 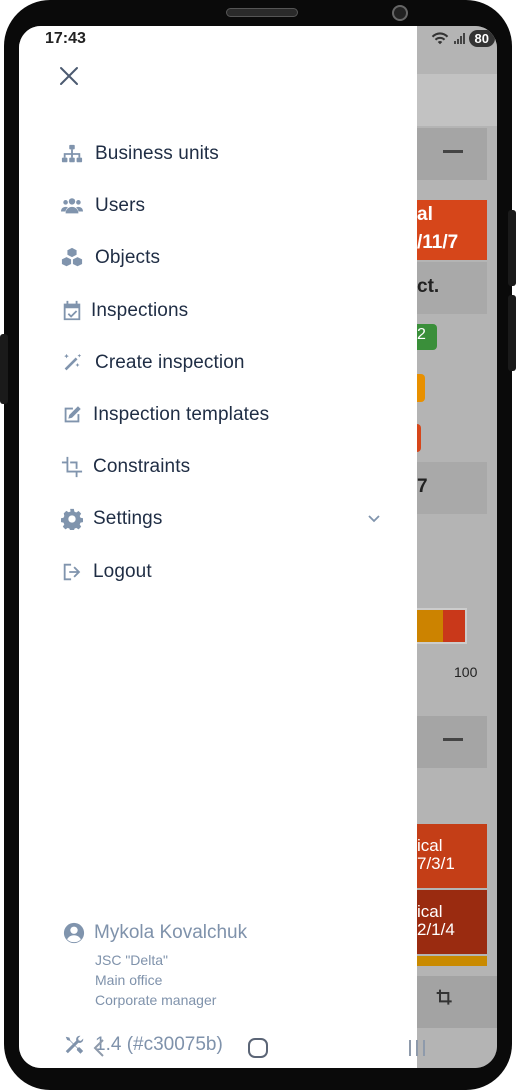 What do you see at coordinates (262, 12) in the screenshot?
I see `speaker-grille` at bounding box center [262, 12].